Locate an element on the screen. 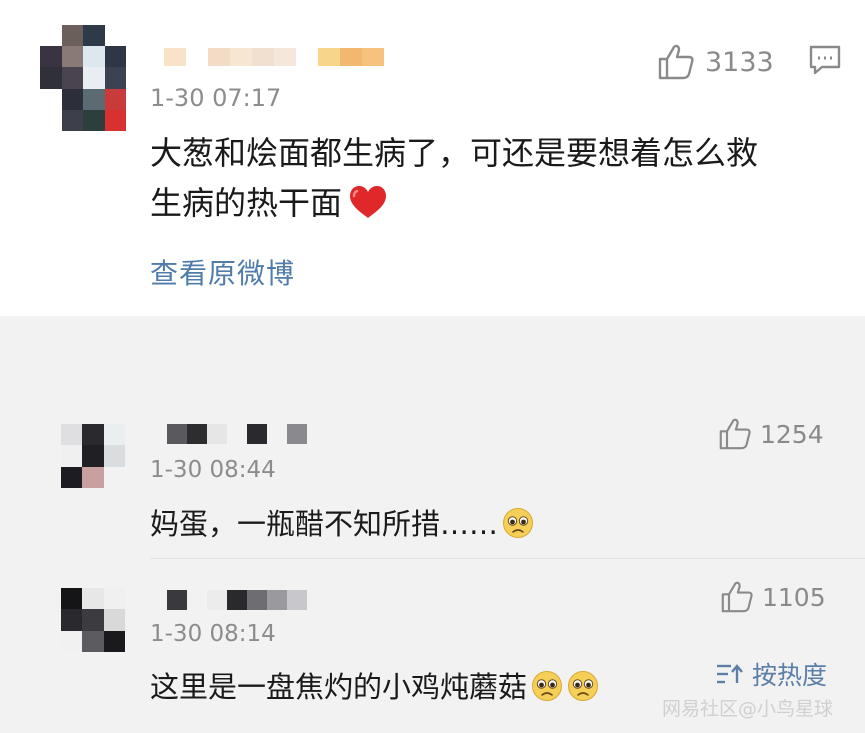 The width and height of the screenshot is (865, 733). comment-like-count: 1254 is located at coordinates (792, 434).